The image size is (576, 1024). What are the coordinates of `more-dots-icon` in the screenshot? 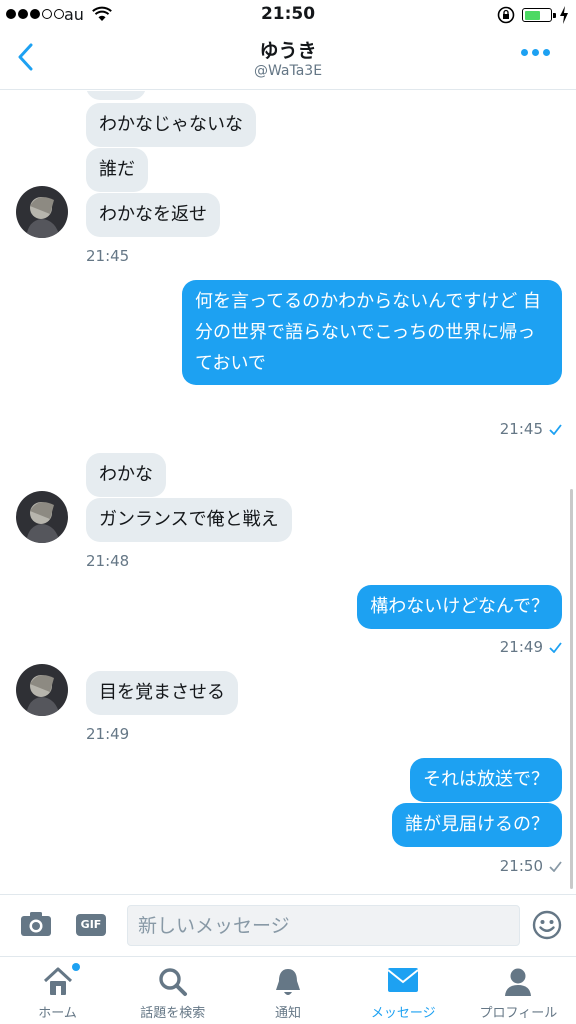 It's located at (524, 52).